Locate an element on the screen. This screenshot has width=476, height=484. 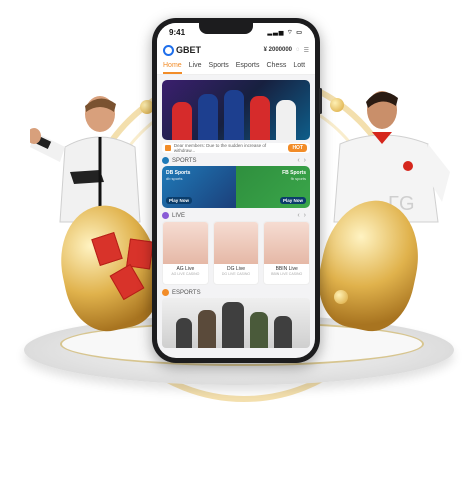
esports-icon is located at coordinates (165, 292).